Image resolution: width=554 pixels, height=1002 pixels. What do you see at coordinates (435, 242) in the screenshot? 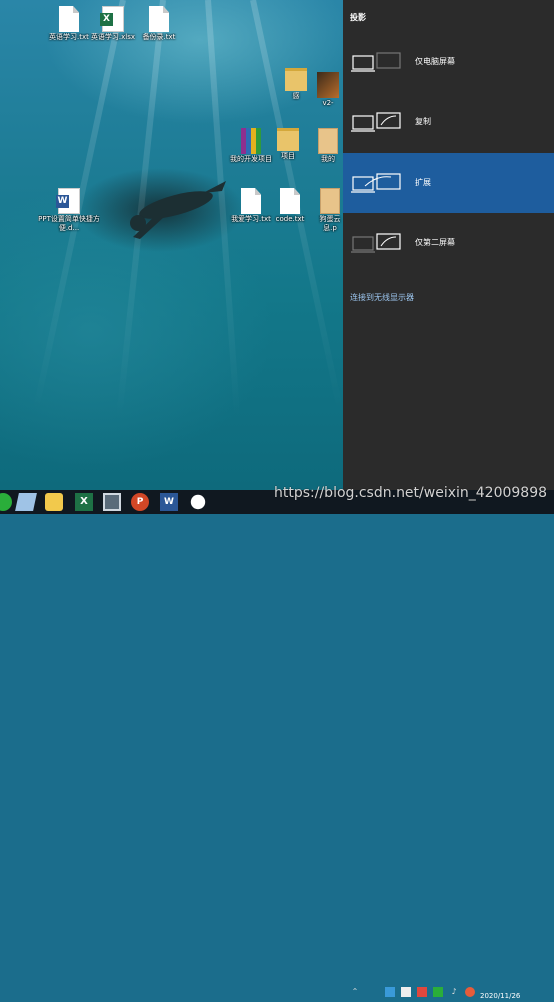
I see `option-label: 仅第二屏幕` at bounding box center [435, 242].